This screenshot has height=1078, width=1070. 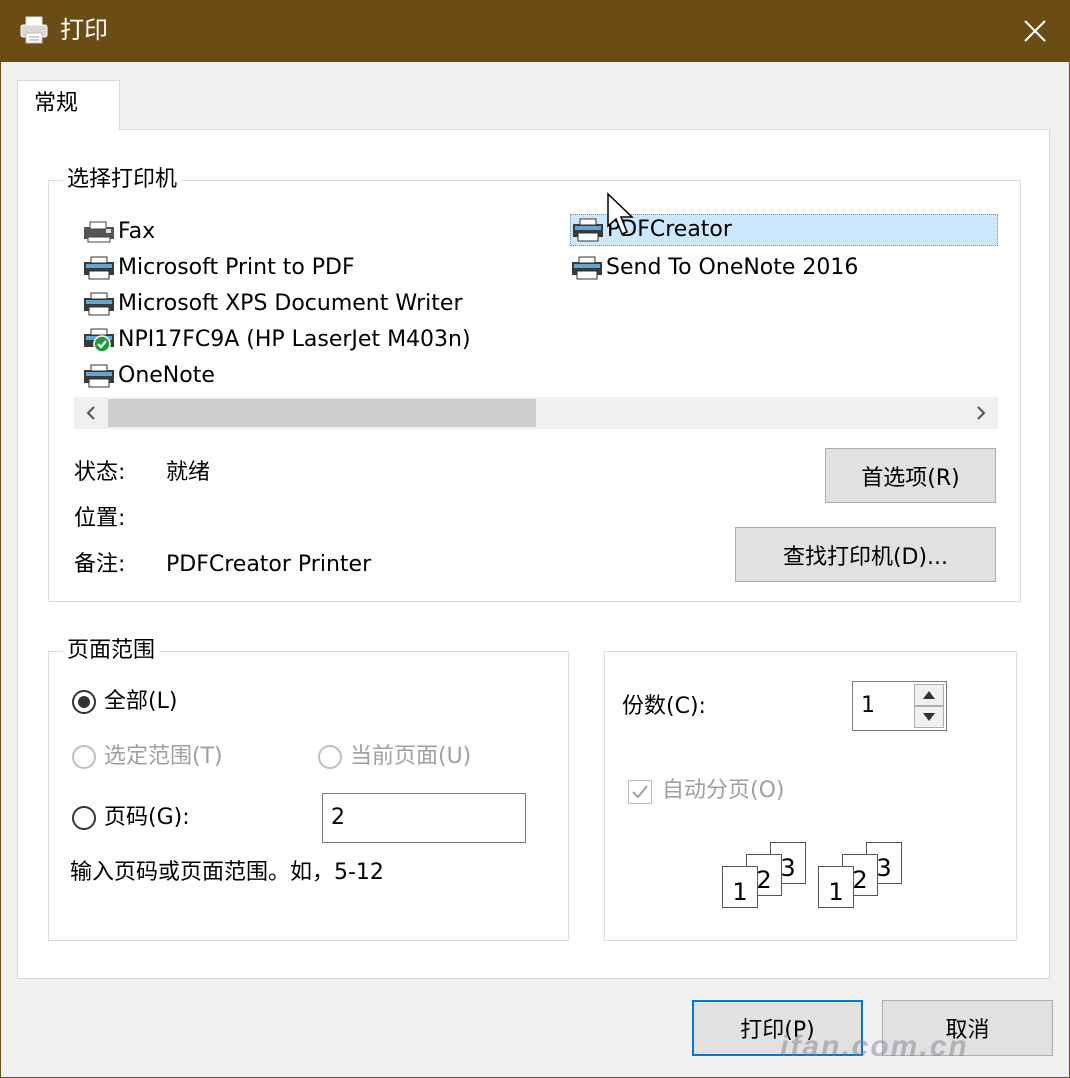 What do you see at coordinates (166, 375) in the screenshot?
I see `printer-label: OneNote` at bounding box center [166, 375].